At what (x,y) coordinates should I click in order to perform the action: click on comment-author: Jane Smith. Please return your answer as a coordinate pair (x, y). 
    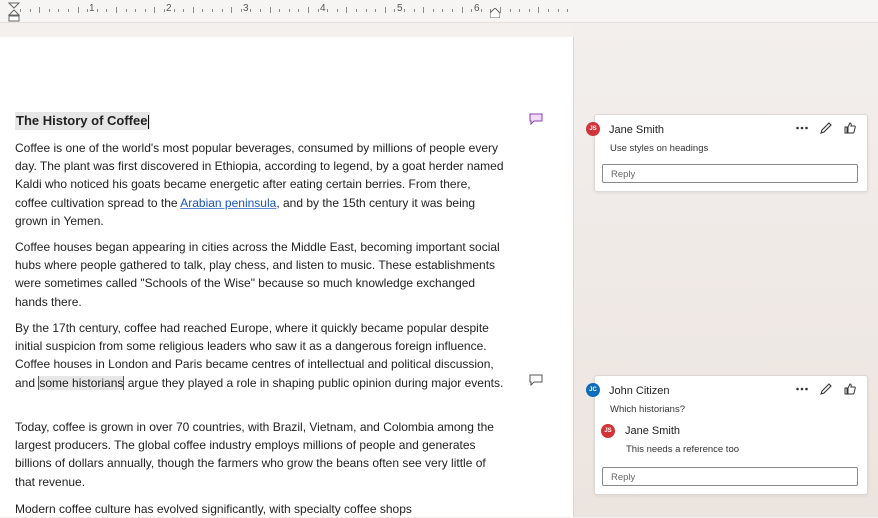
    Looking at the image, I should click on (637, 130).